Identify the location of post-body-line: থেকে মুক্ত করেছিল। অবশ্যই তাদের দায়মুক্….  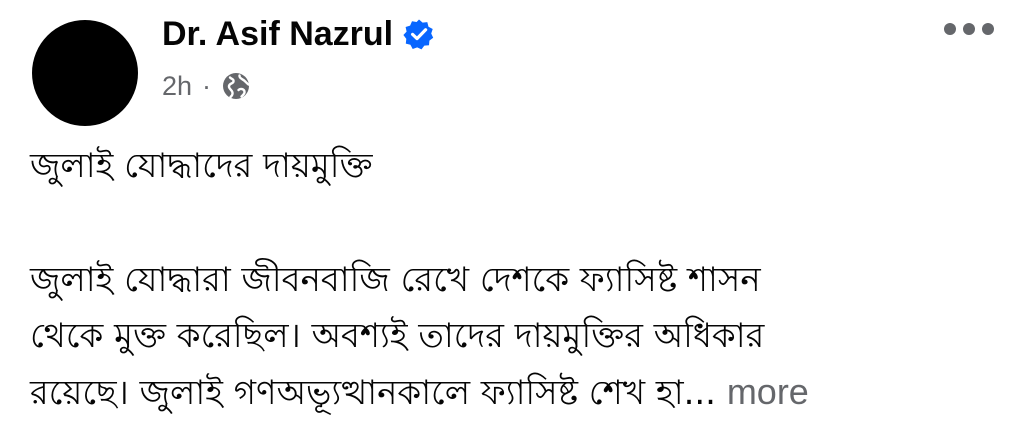
(397, 336).